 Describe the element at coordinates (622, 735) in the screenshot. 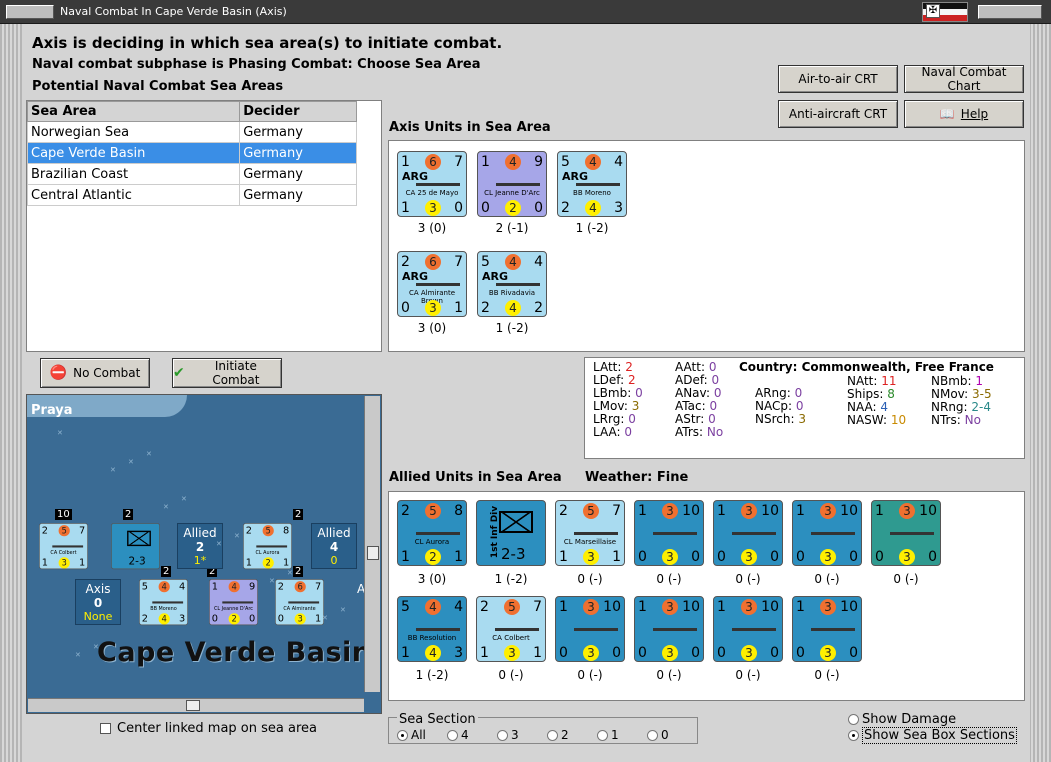

I see `sea-section-radio-option: 1` at that location.